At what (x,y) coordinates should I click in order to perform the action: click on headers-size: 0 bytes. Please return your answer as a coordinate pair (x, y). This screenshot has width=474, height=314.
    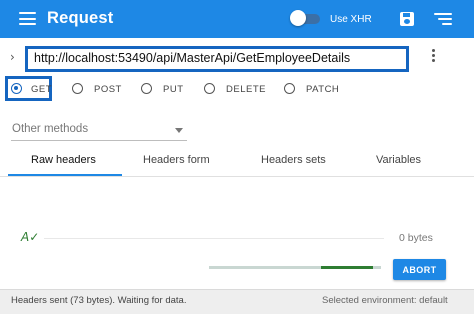
    Looking at the image, I should click on (416, 238).